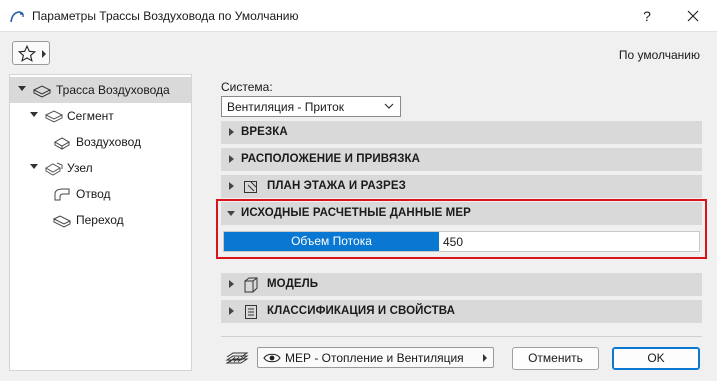  I want to click on tree-item-elbow: Отвод, so click(100, 194).